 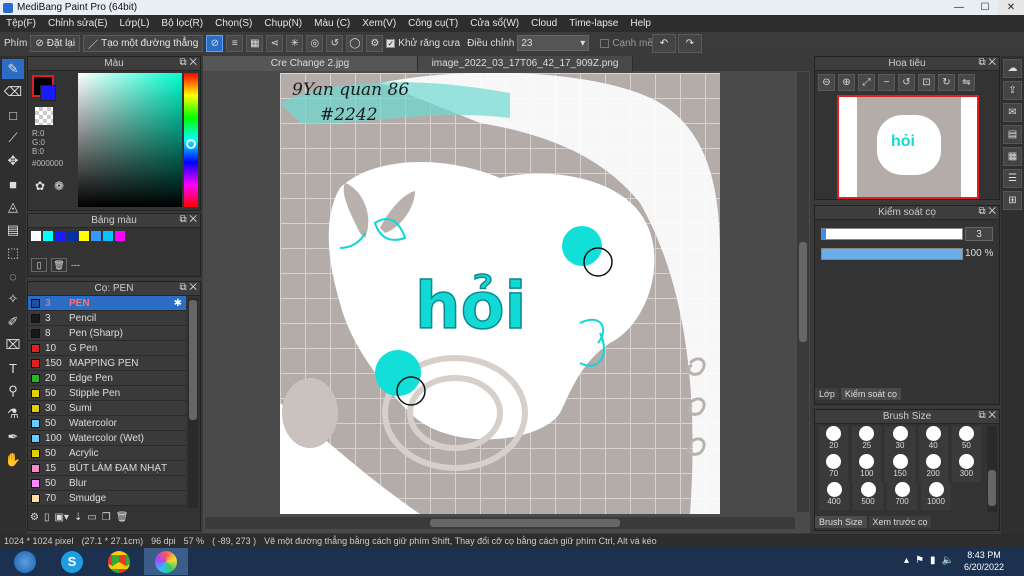 What do you see at coordinates (866, 82) in the screenshot?
I see `fit-icon: ⤢` at bounding box center [866, 82].